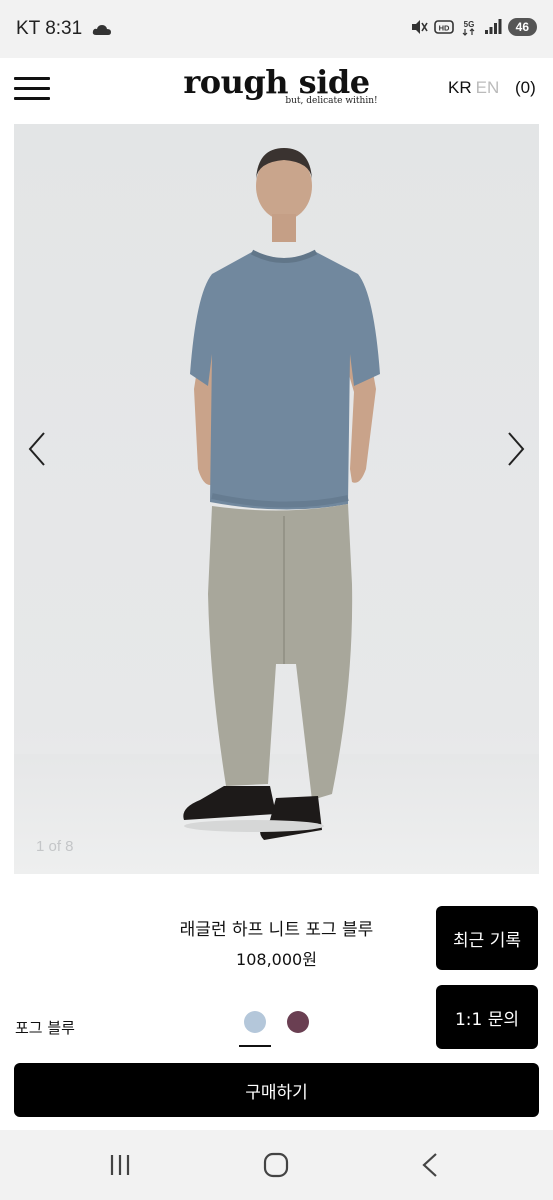 This screenshot has width=553, height=1200. I want to click on system-nav-bar, so click(276, 1165).